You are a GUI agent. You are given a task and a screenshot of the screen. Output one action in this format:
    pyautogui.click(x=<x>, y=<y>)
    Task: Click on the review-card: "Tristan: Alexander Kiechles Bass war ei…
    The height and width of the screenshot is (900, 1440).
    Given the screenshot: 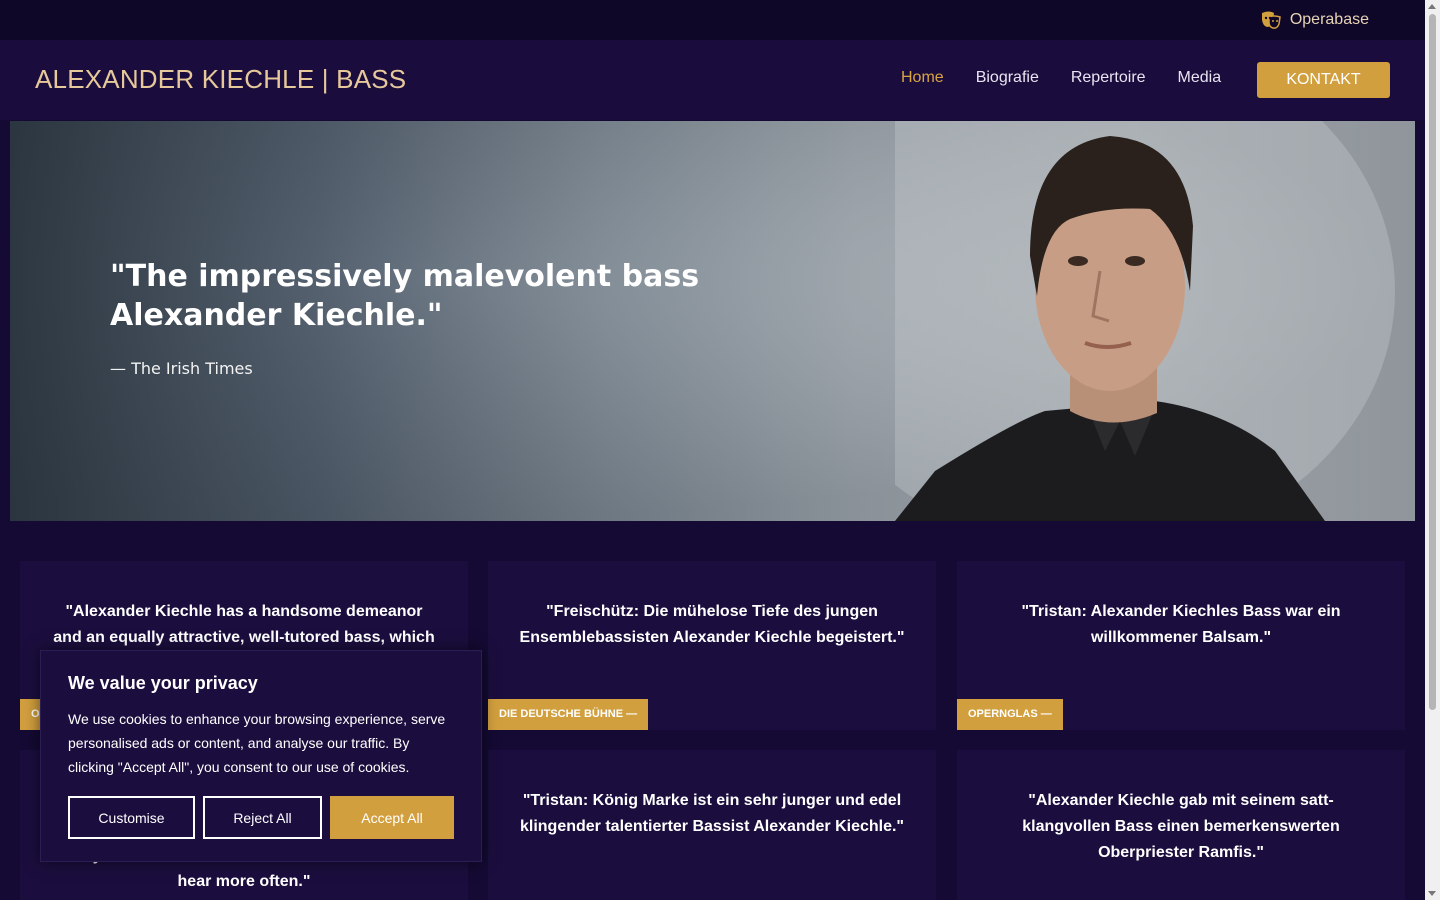 What is the action you would take?
    pyautogui.click(x=1181, y=645)
    